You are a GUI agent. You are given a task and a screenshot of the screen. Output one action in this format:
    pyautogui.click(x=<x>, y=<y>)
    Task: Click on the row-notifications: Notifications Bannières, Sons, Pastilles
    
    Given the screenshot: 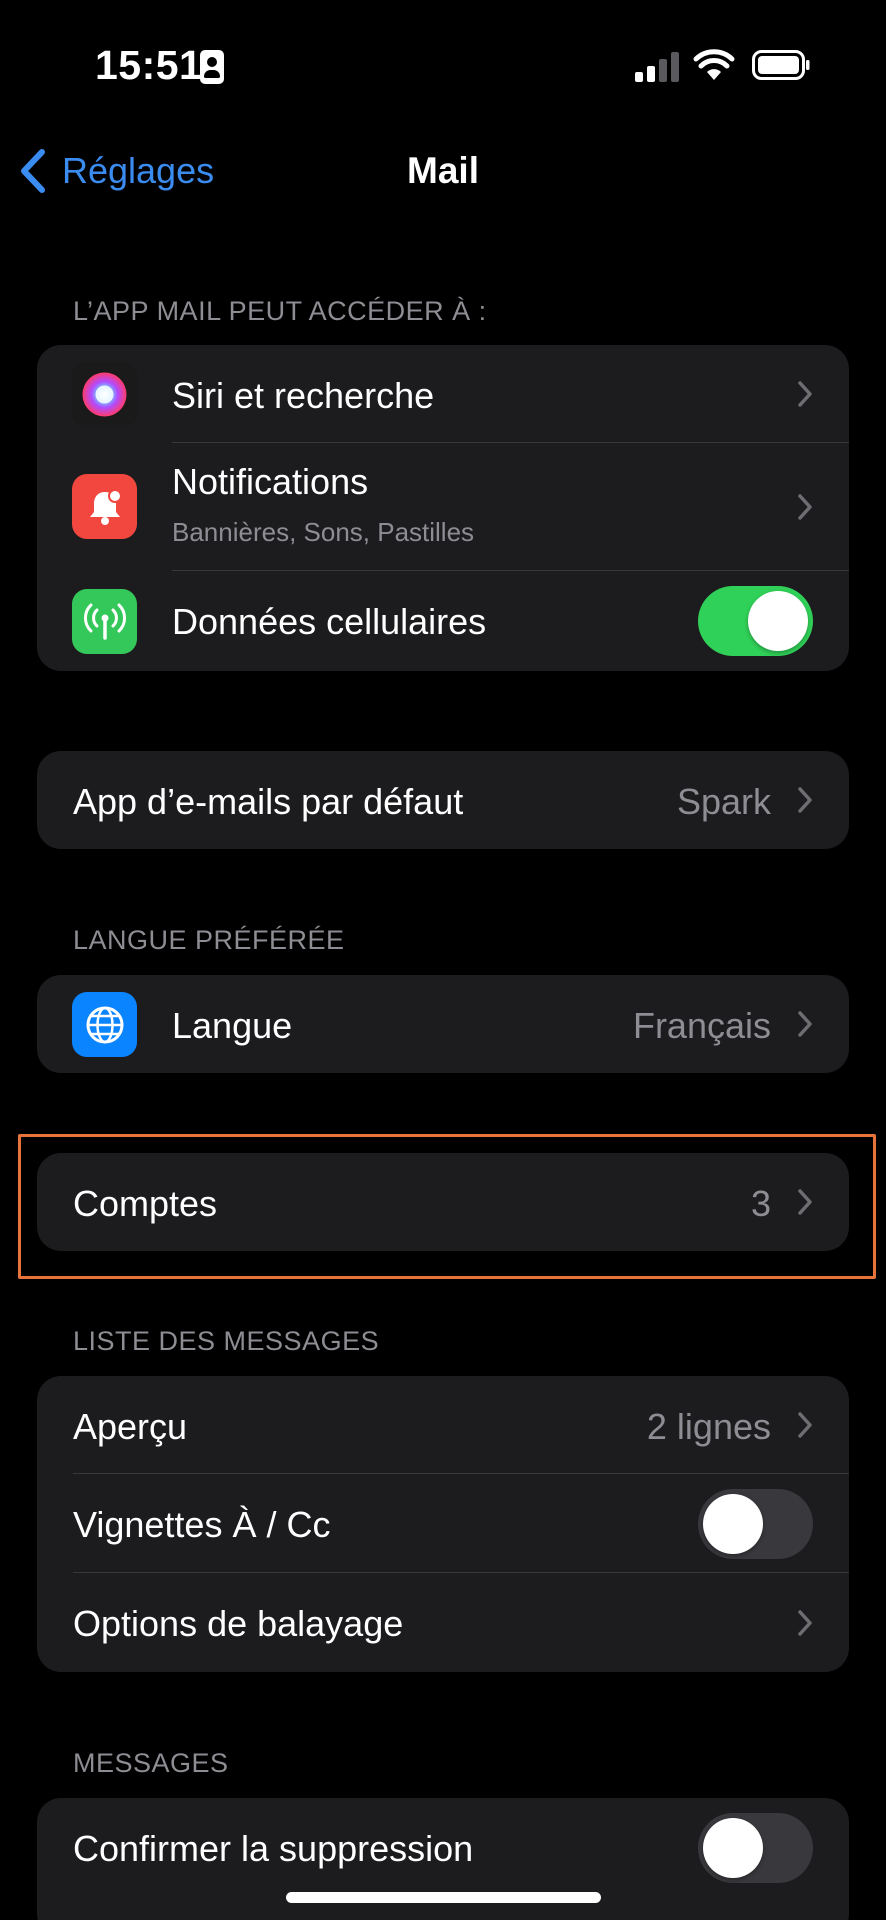 What is the action you would take?
    pyautogui.click(x=443, y=507)
    